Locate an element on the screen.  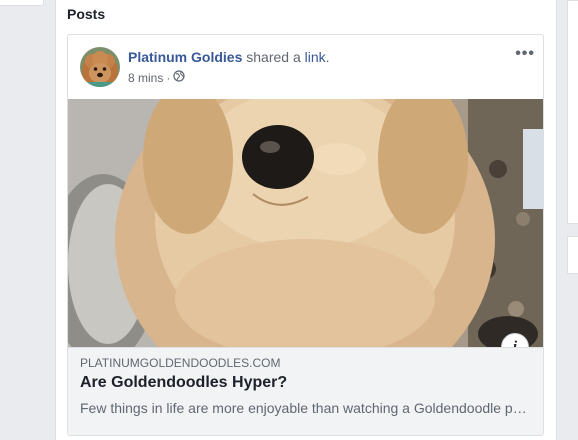
avatar-image is located at coordinates (100, 67).